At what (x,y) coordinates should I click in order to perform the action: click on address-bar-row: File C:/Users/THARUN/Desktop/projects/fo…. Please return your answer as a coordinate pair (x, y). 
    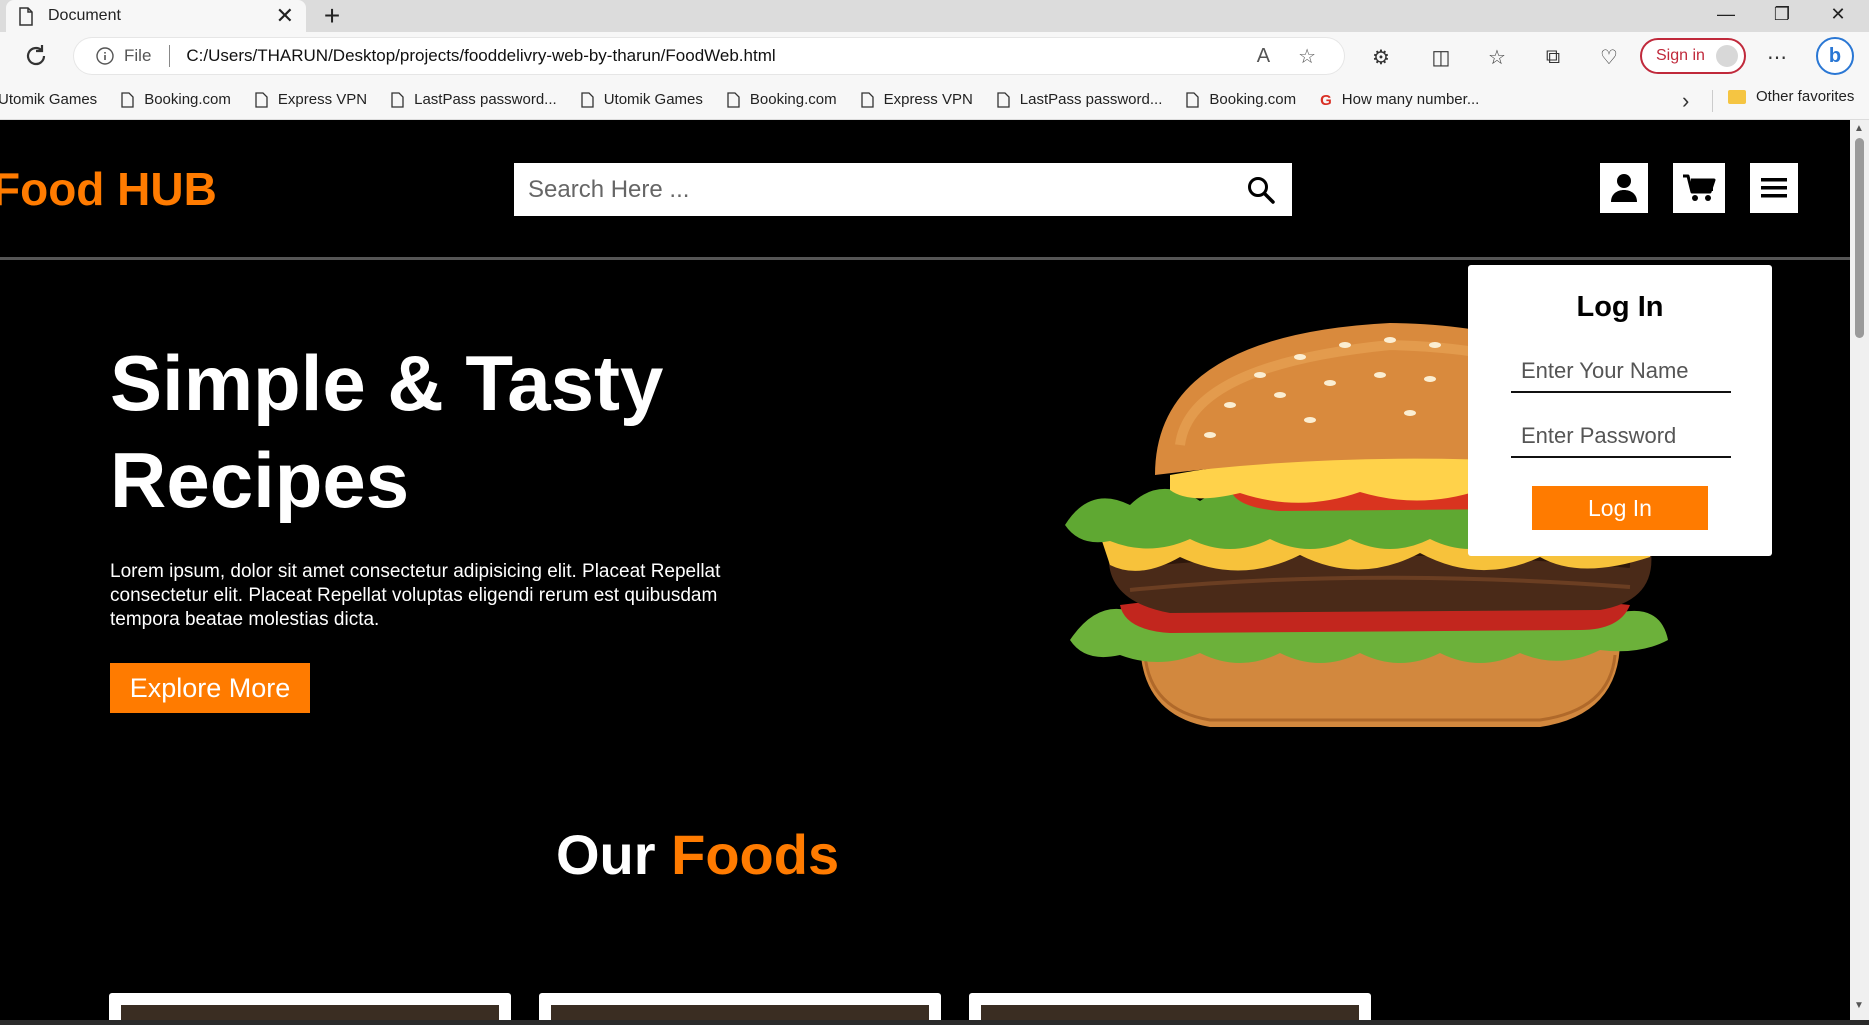
    Looking at the image, I should click on (934, 56).